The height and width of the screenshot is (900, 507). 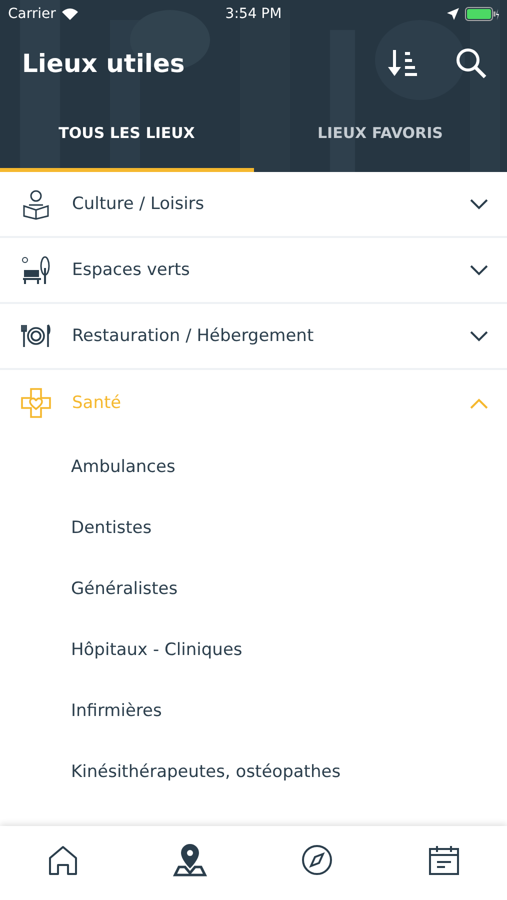 I want to click on status-time: 3:54 PM, so click(x=253, y=14).